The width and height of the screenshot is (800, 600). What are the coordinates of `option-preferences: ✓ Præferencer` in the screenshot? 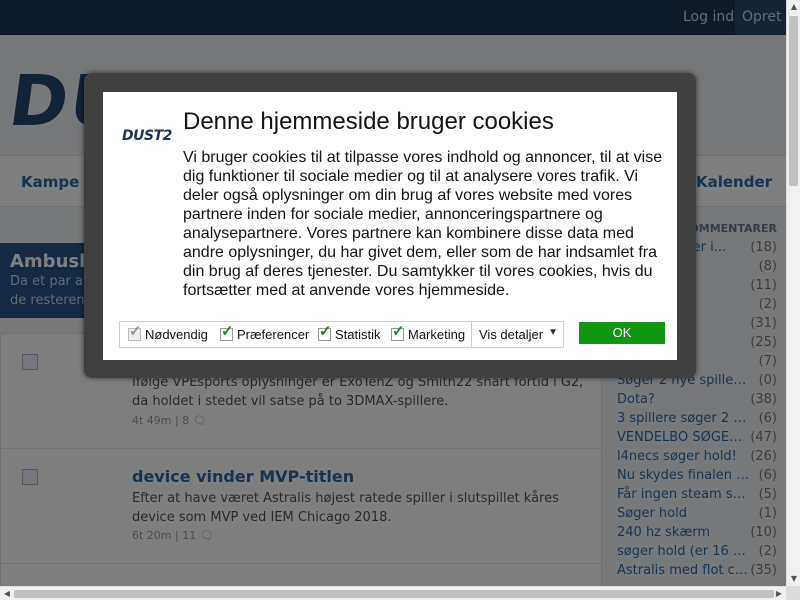 It's located at (264, 334).